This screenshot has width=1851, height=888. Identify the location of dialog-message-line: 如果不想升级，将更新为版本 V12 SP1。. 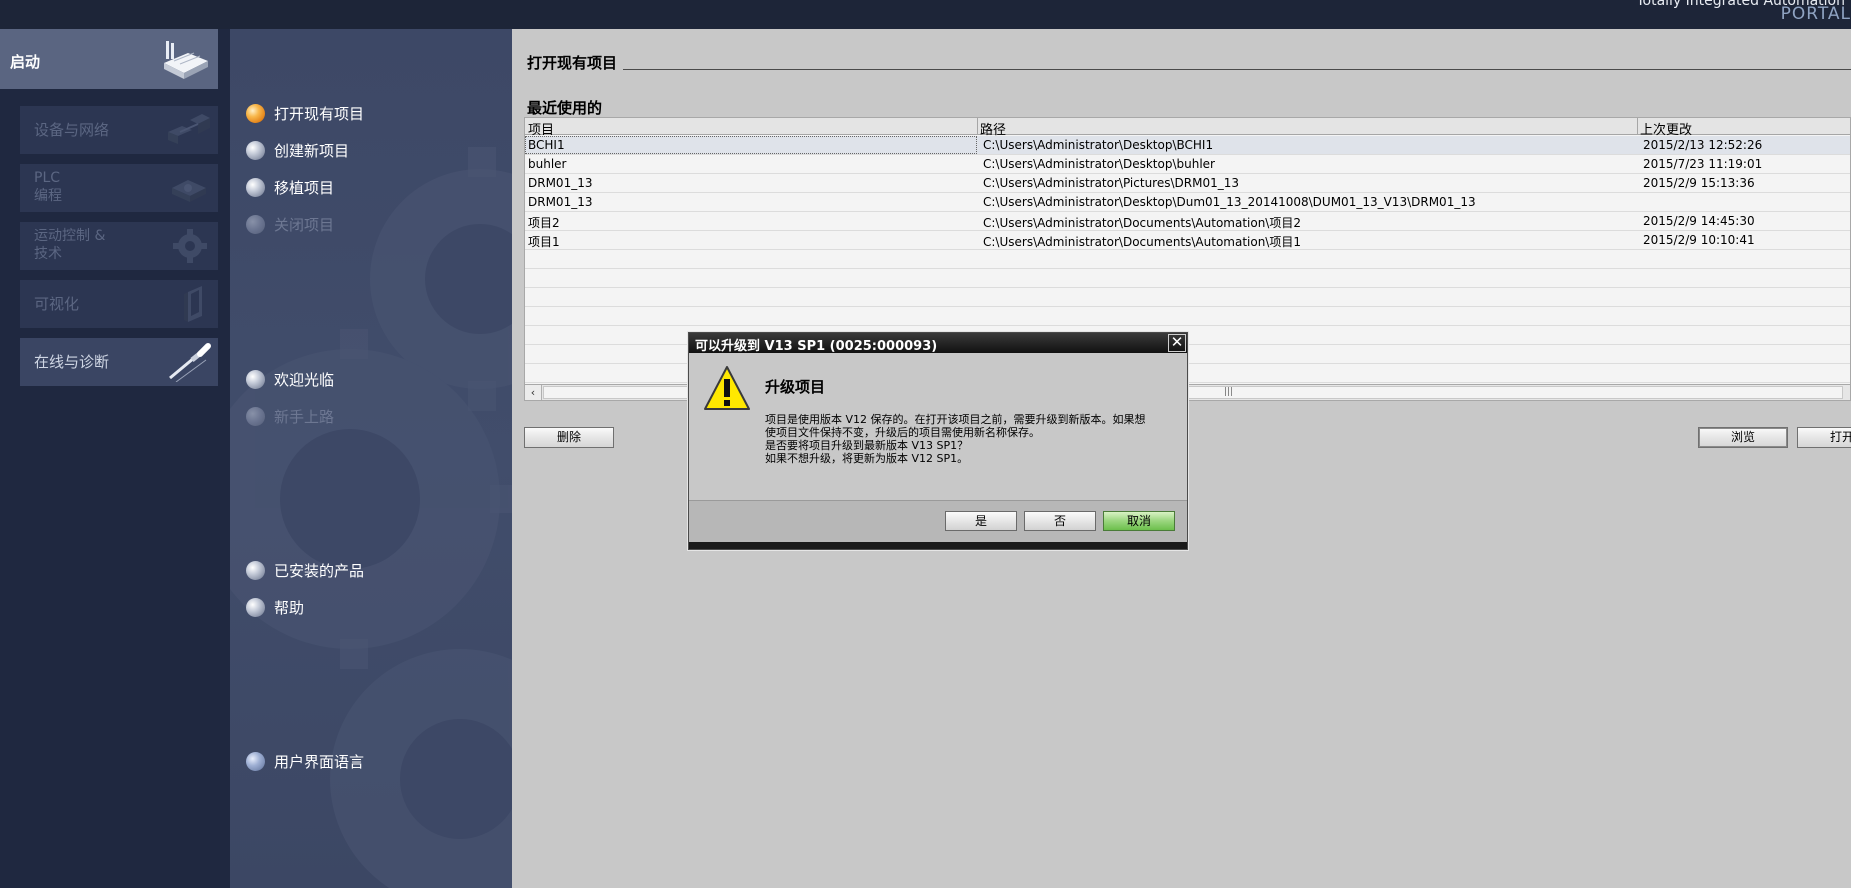
(867, 458).